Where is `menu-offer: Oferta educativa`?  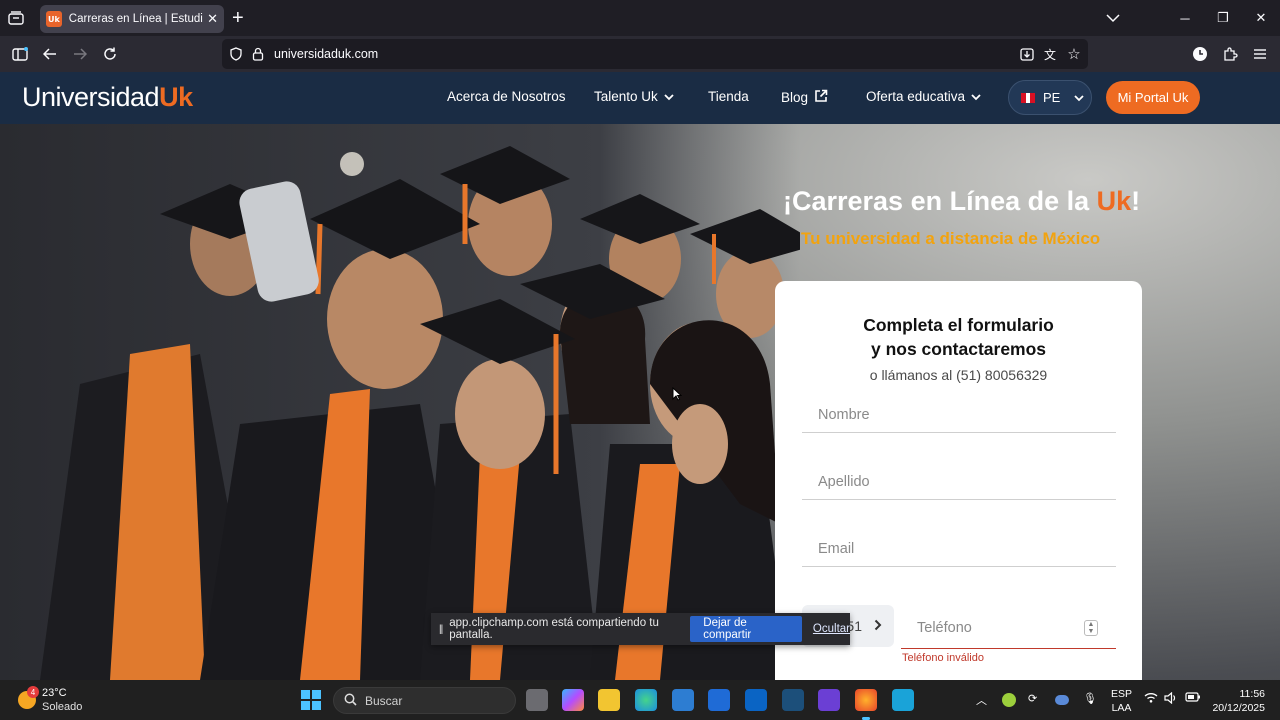 menu-offer: Oferta educativa is located at coordinates (923, 96).